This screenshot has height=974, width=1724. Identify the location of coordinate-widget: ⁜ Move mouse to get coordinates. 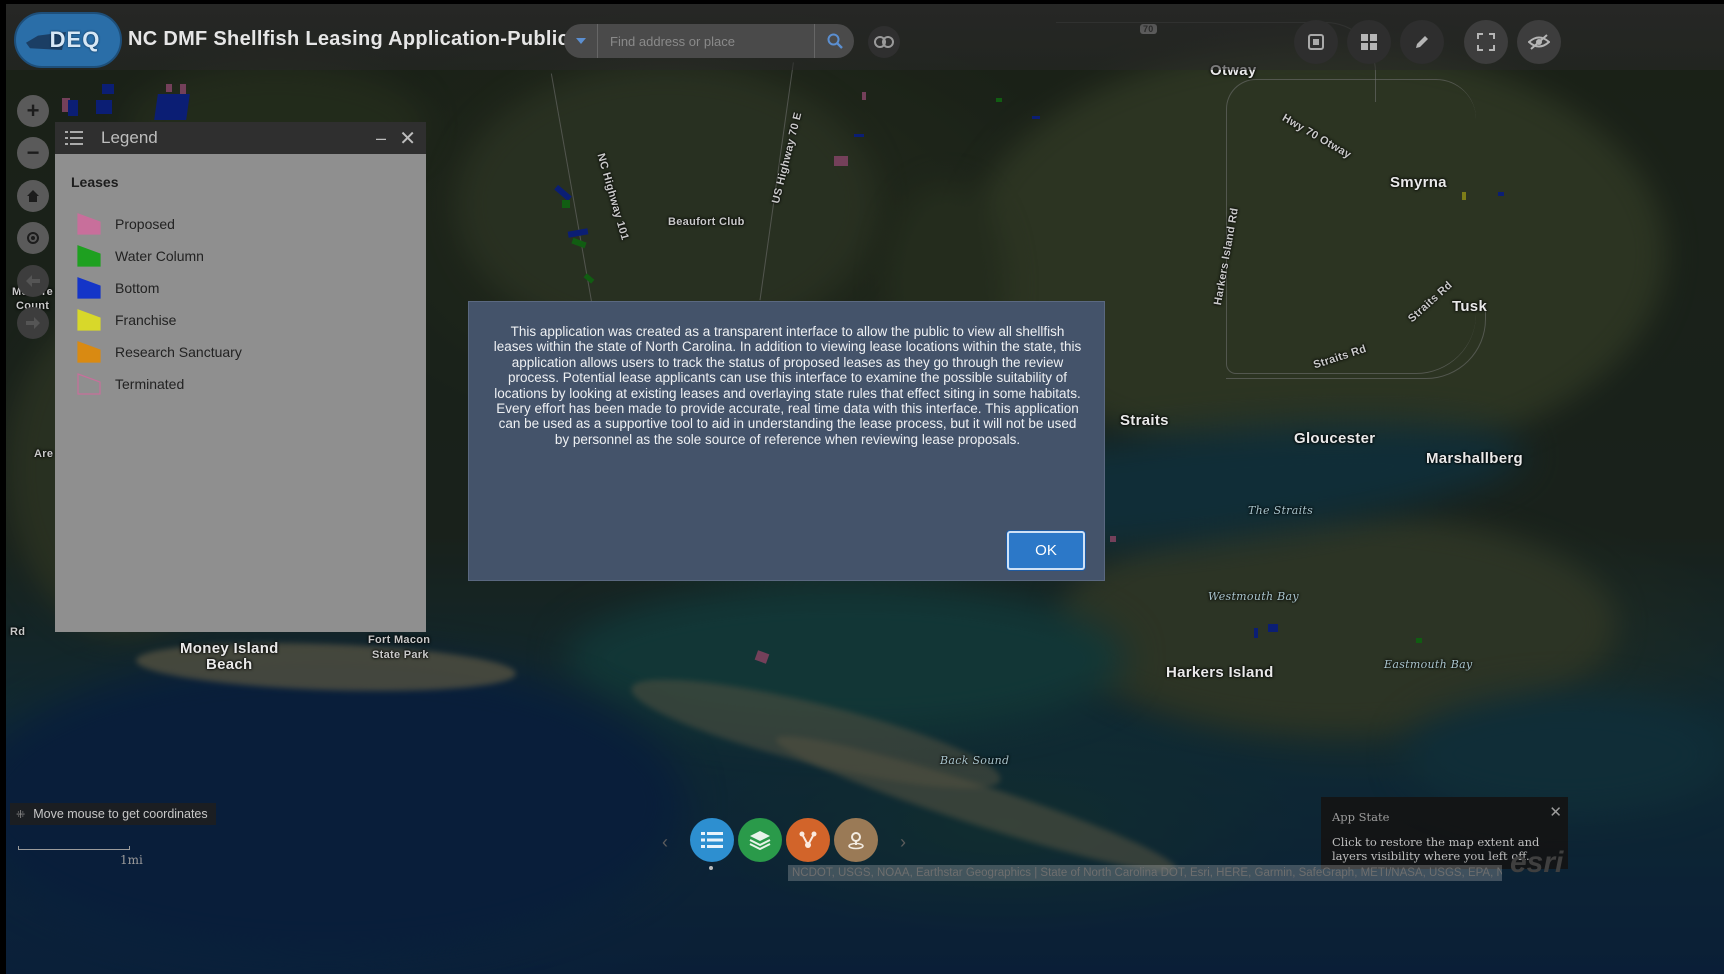
(113, 814).